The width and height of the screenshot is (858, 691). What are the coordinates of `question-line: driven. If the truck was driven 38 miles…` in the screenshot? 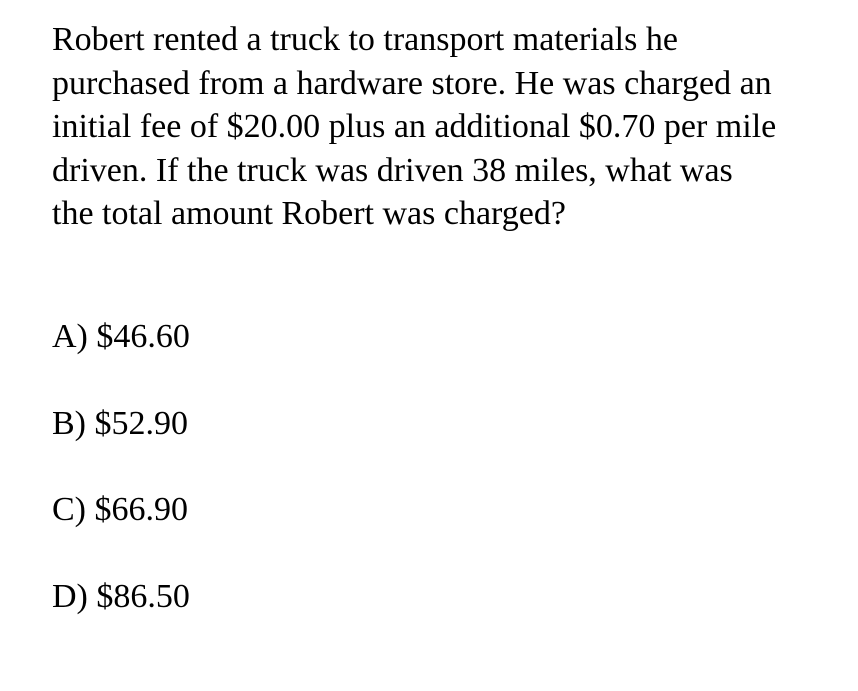 It's located at (392, 170).